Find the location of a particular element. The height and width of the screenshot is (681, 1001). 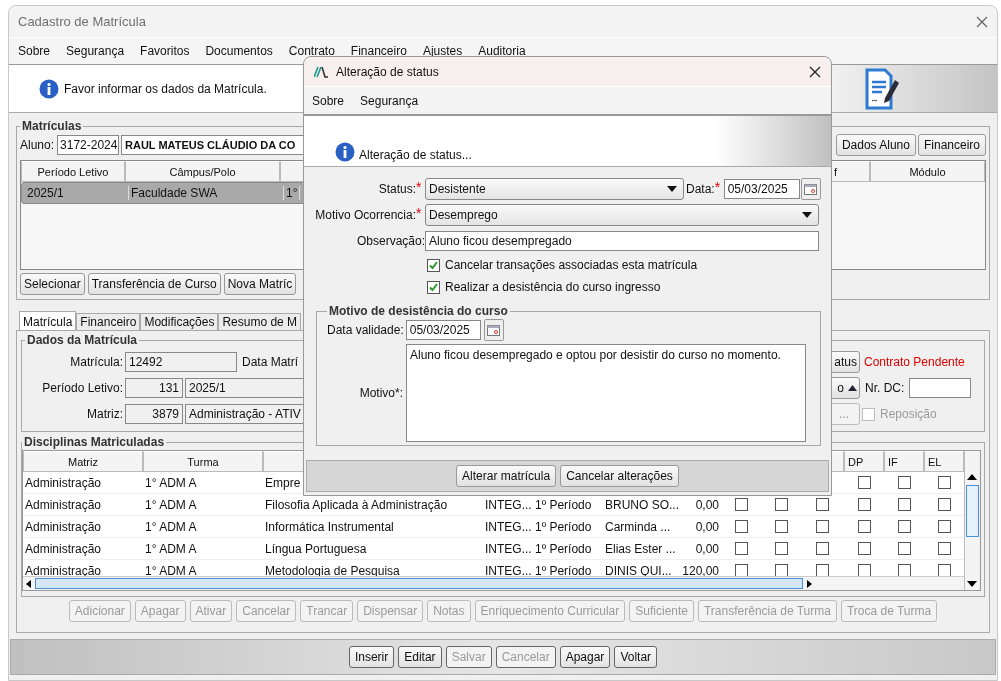

dialog-button: Cancelar alterações is located at coordinates (619, 476).